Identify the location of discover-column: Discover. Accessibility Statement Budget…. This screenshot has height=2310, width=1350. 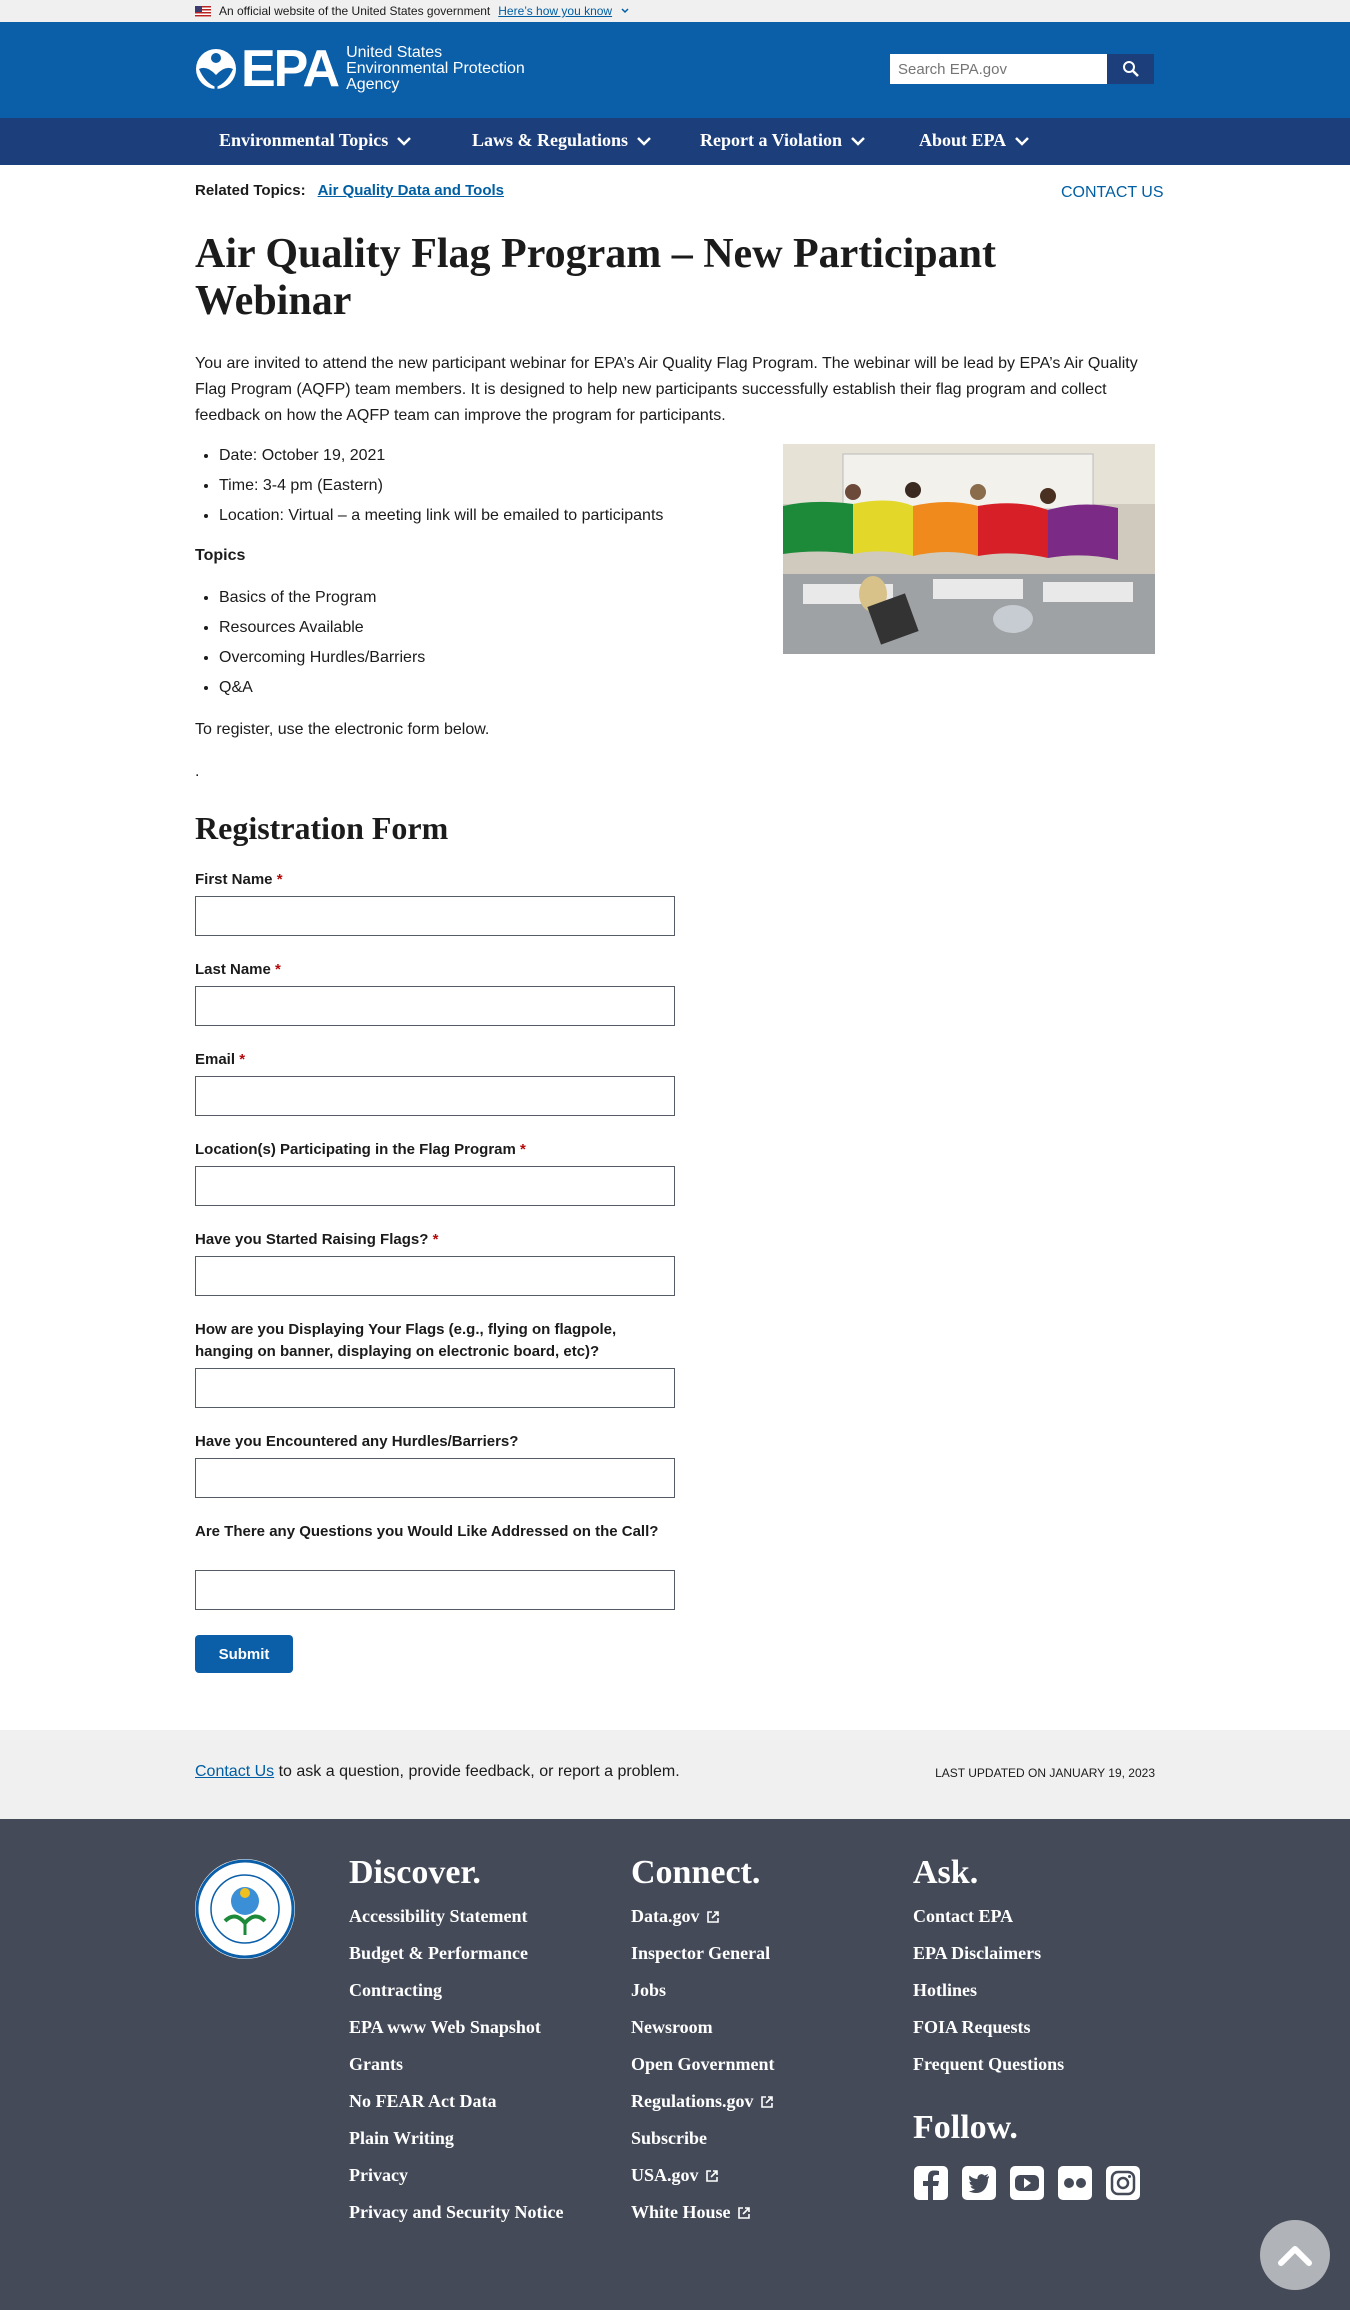
(469, 2046).